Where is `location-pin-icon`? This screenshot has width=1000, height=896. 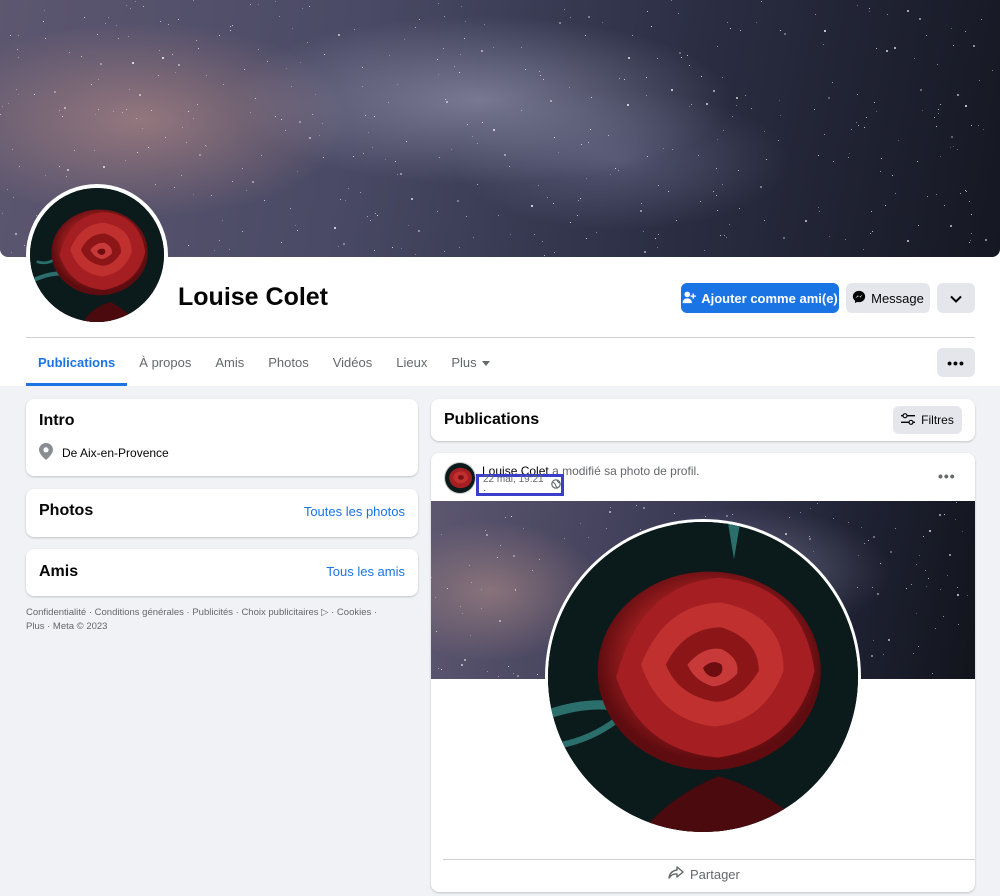
location-pin-icon is located at coordinates (46, 453).